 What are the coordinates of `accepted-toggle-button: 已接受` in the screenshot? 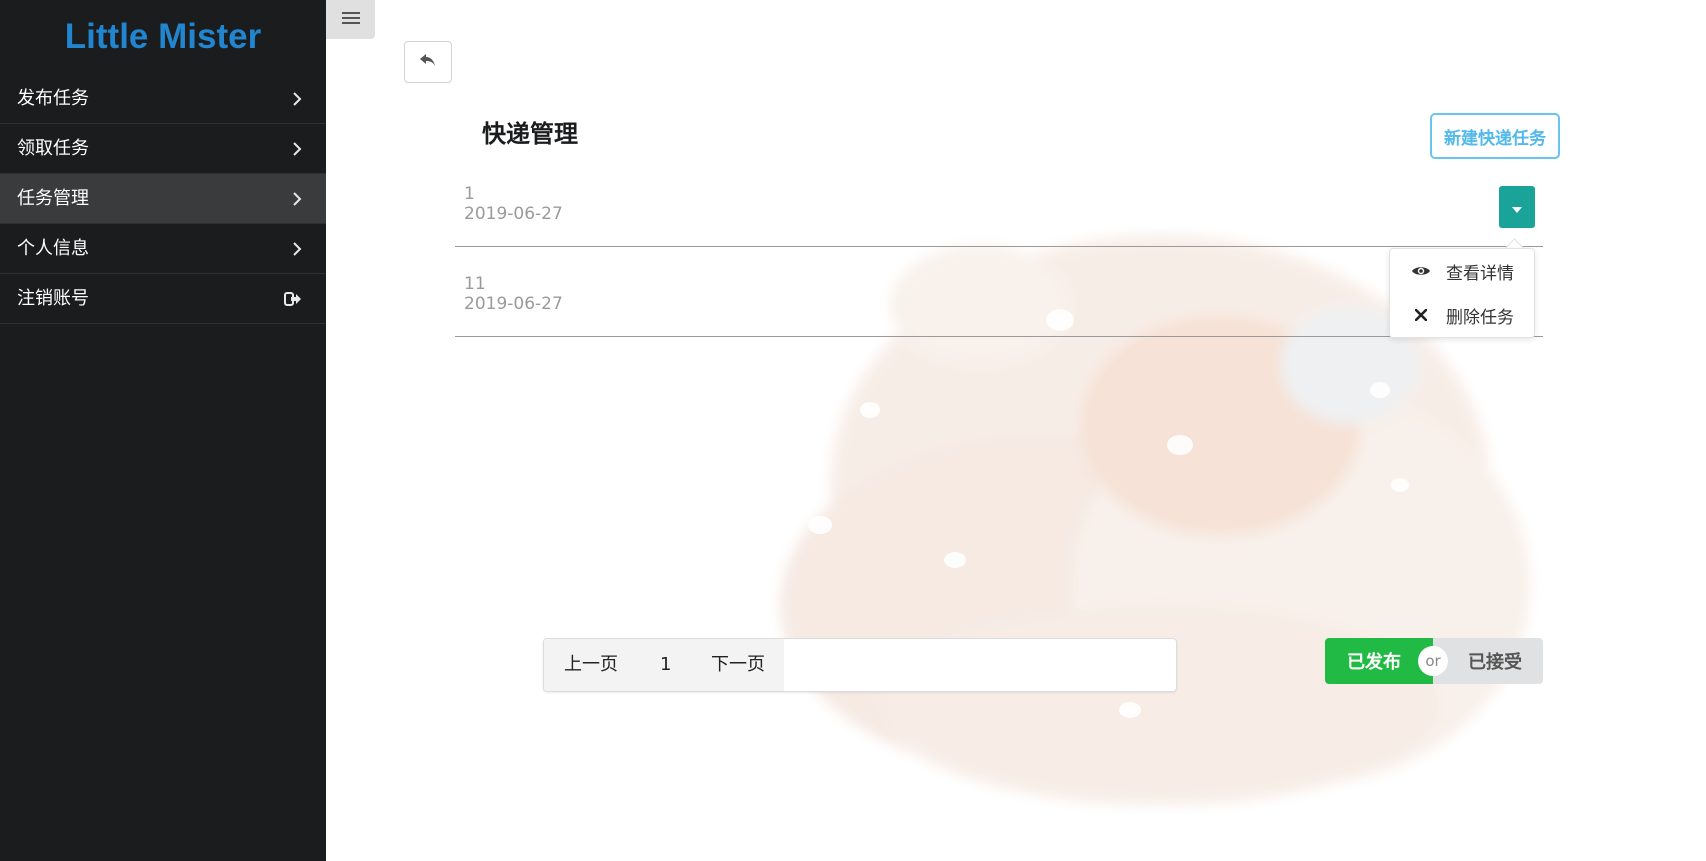 It's located at (1488, 661).